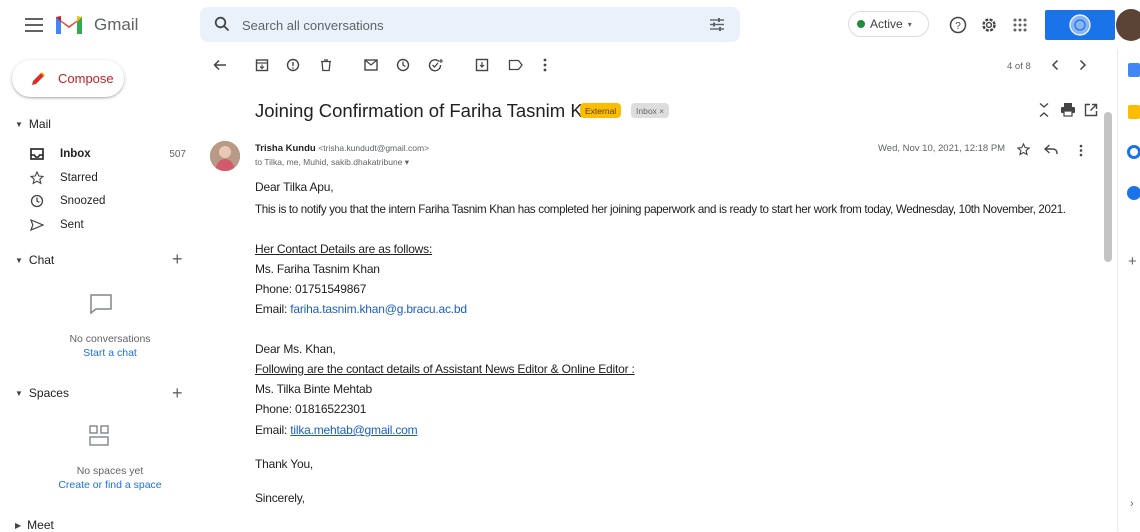  I want to click on gmail-logo, so click(69, 24).